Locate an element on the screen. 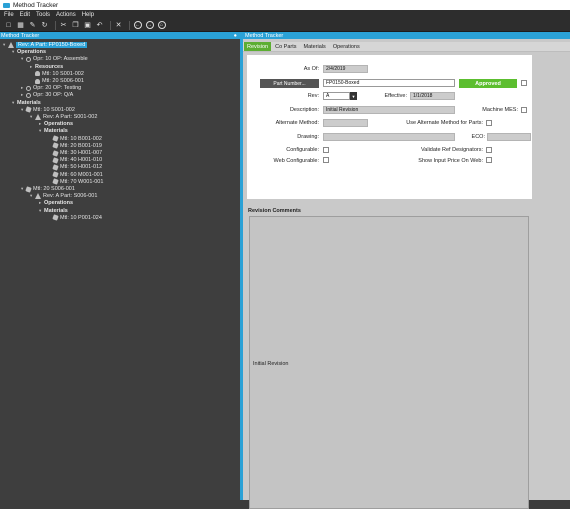 This screenshot has height=509, width=570. save-icon: ▦ is located at coordinates (20, 25).